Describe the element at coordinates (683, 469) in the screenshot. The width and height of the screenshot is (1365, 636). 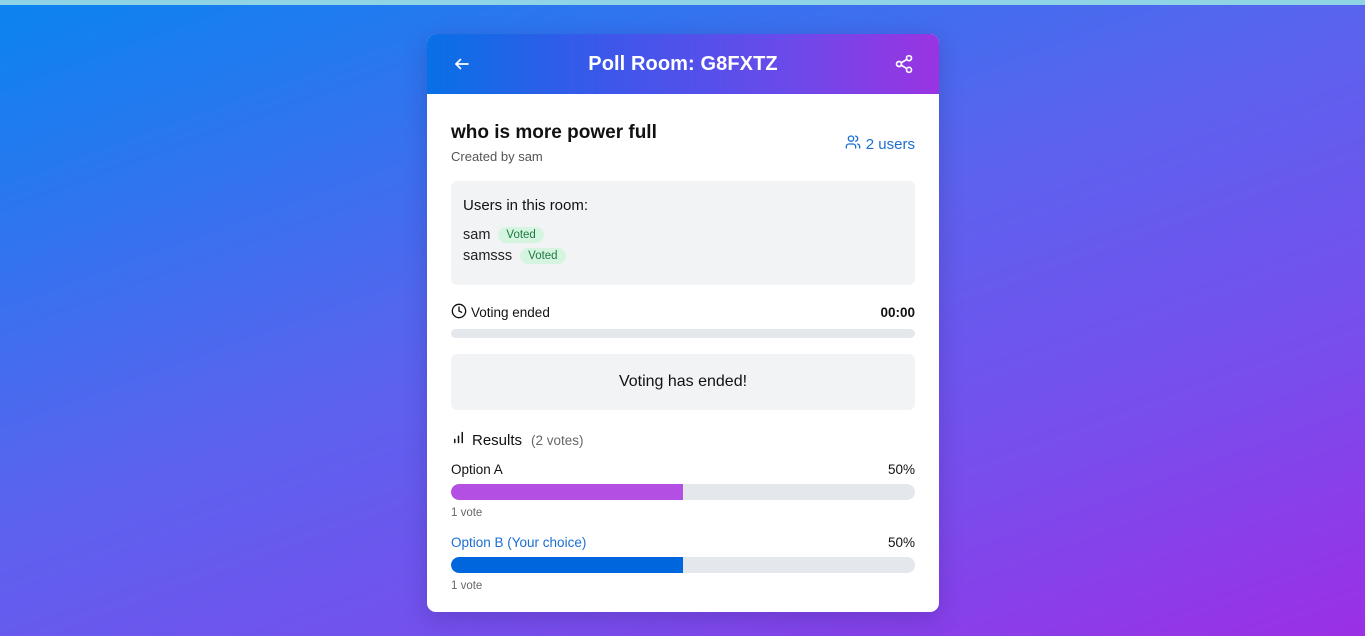
I see `result-option-row: Option A 50%` at that location.